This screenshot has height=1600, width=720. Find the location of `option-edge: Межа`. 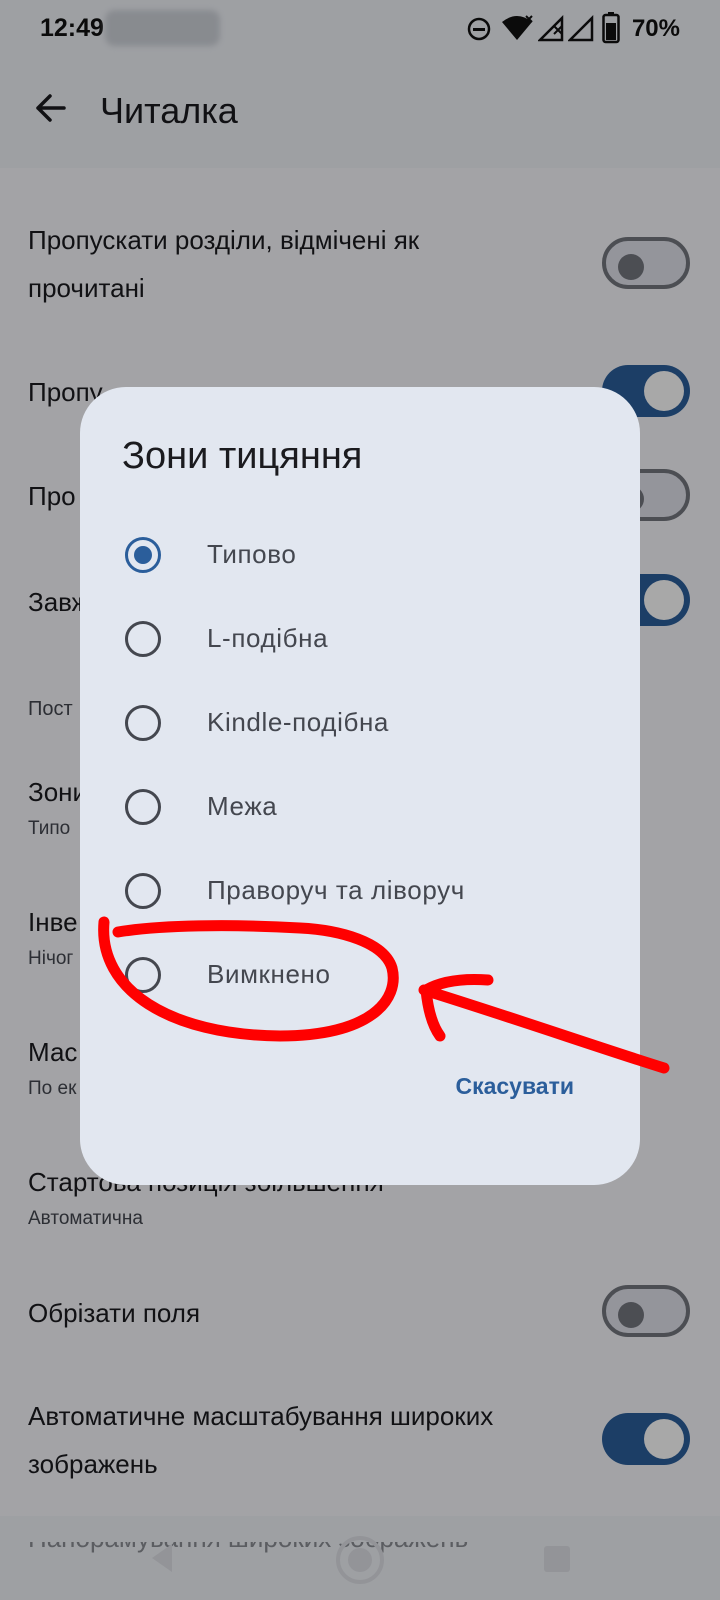

option-edge: Межа is located at coordinates (360, 807).